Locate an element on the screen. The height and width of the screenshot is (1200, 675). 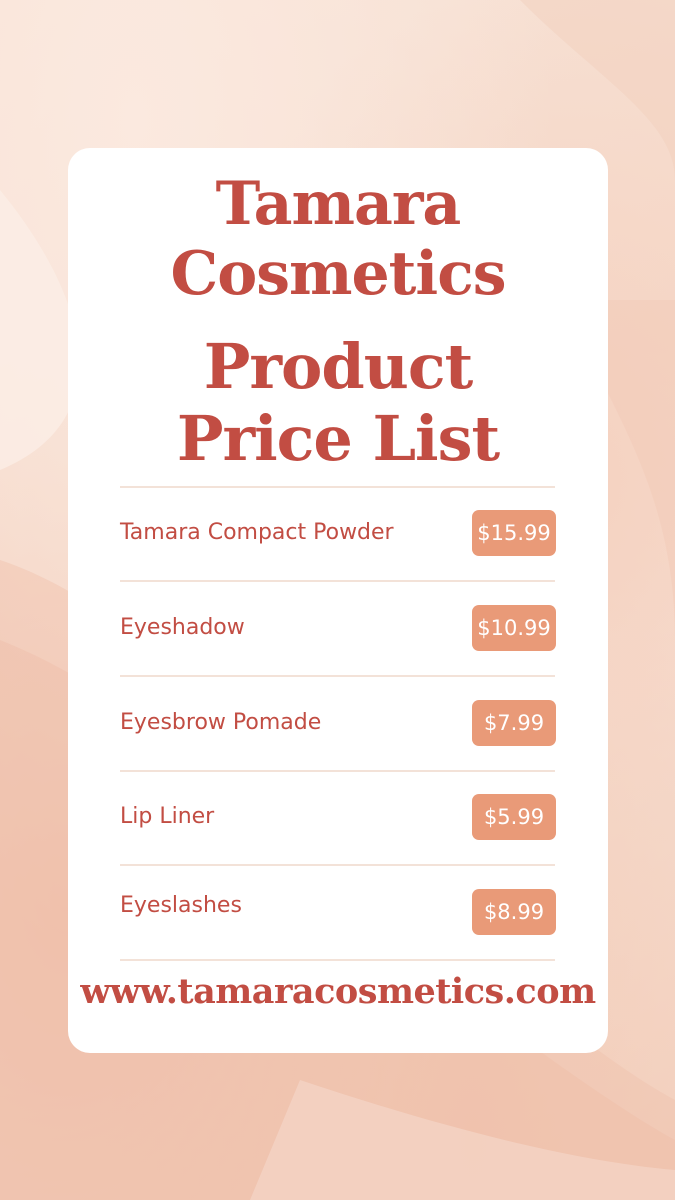
heading-line-2: Price List is located at coordinates (338, 438).